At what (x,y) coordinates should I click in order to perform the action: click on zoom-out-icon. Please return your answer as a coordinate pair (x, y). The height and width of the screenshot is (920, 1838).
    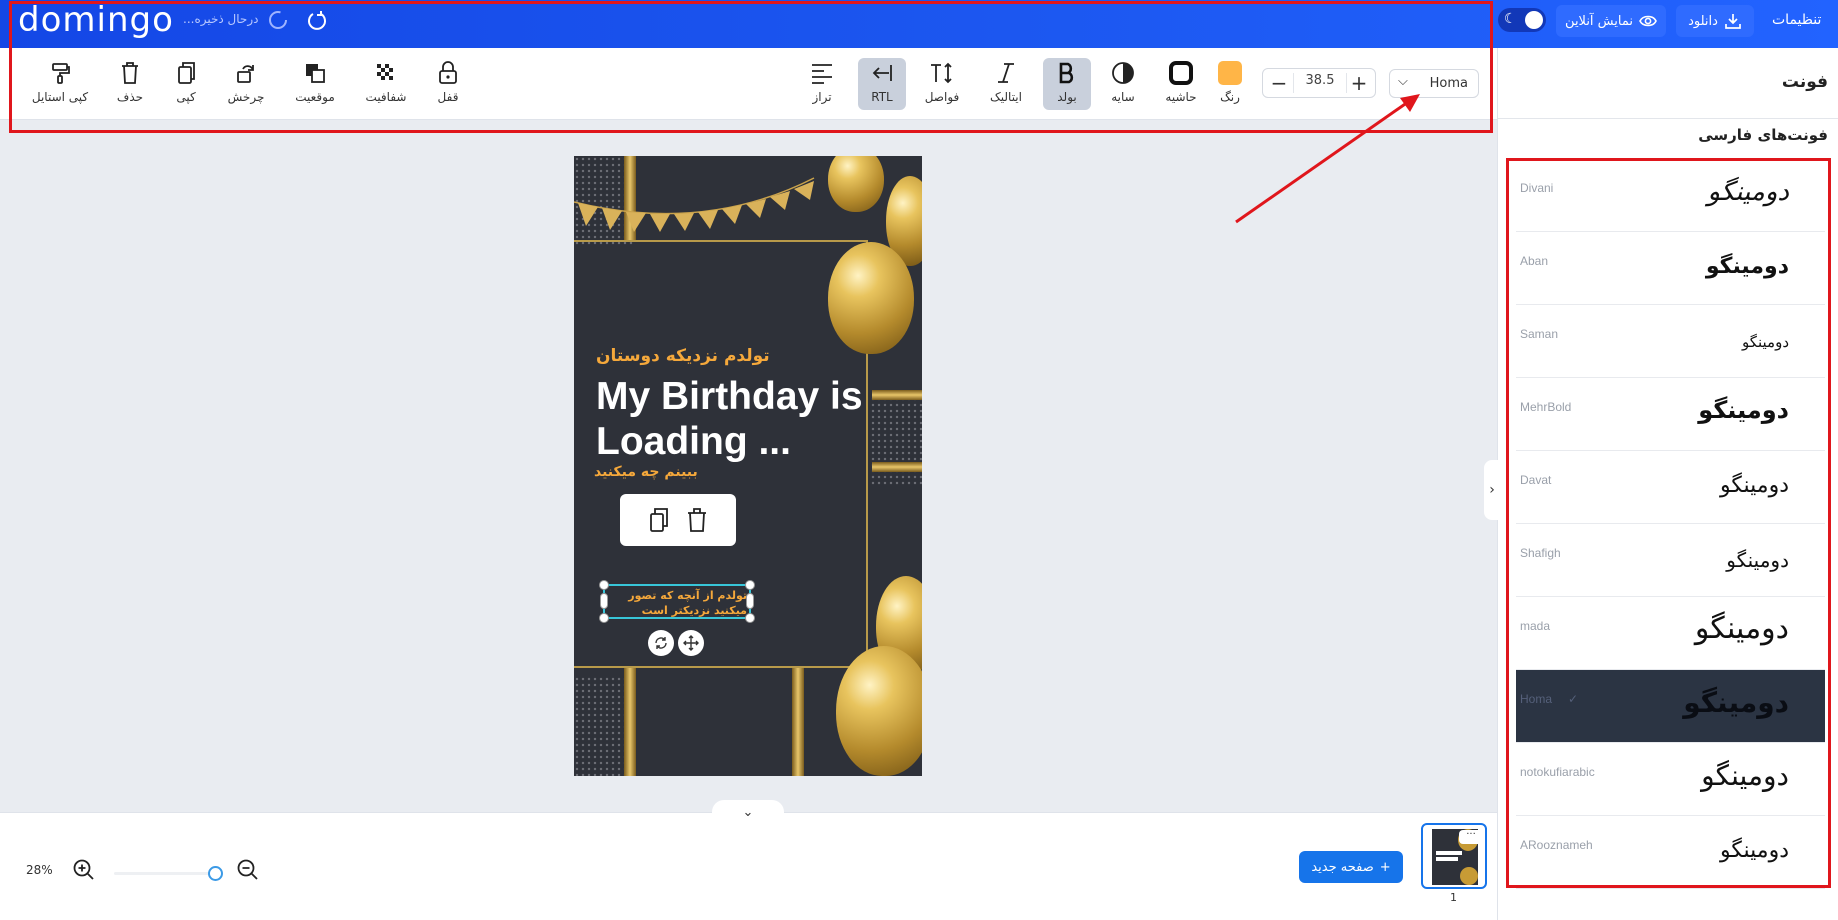
    Looking at the image, I should click on (248, 870).